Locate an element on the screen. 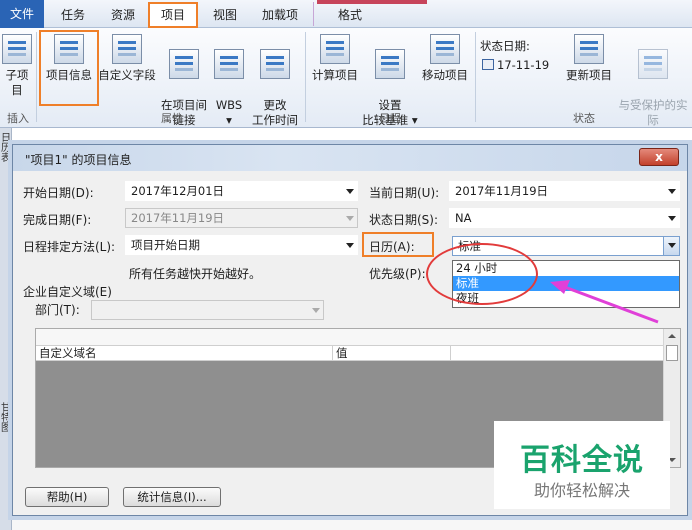 Image resolution: width=692 pixels, height=530 pixels. department-label: 部门(T): is located at coordinates (57, 310).